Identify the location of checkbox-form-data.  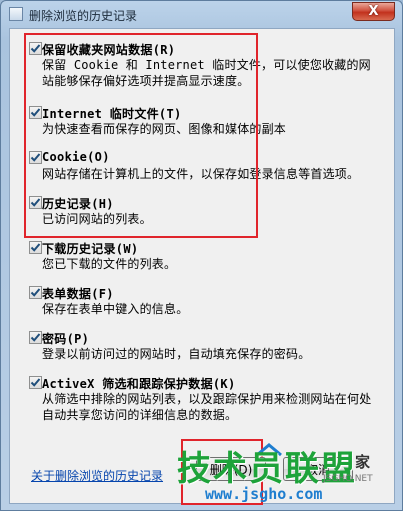
(35, 292).